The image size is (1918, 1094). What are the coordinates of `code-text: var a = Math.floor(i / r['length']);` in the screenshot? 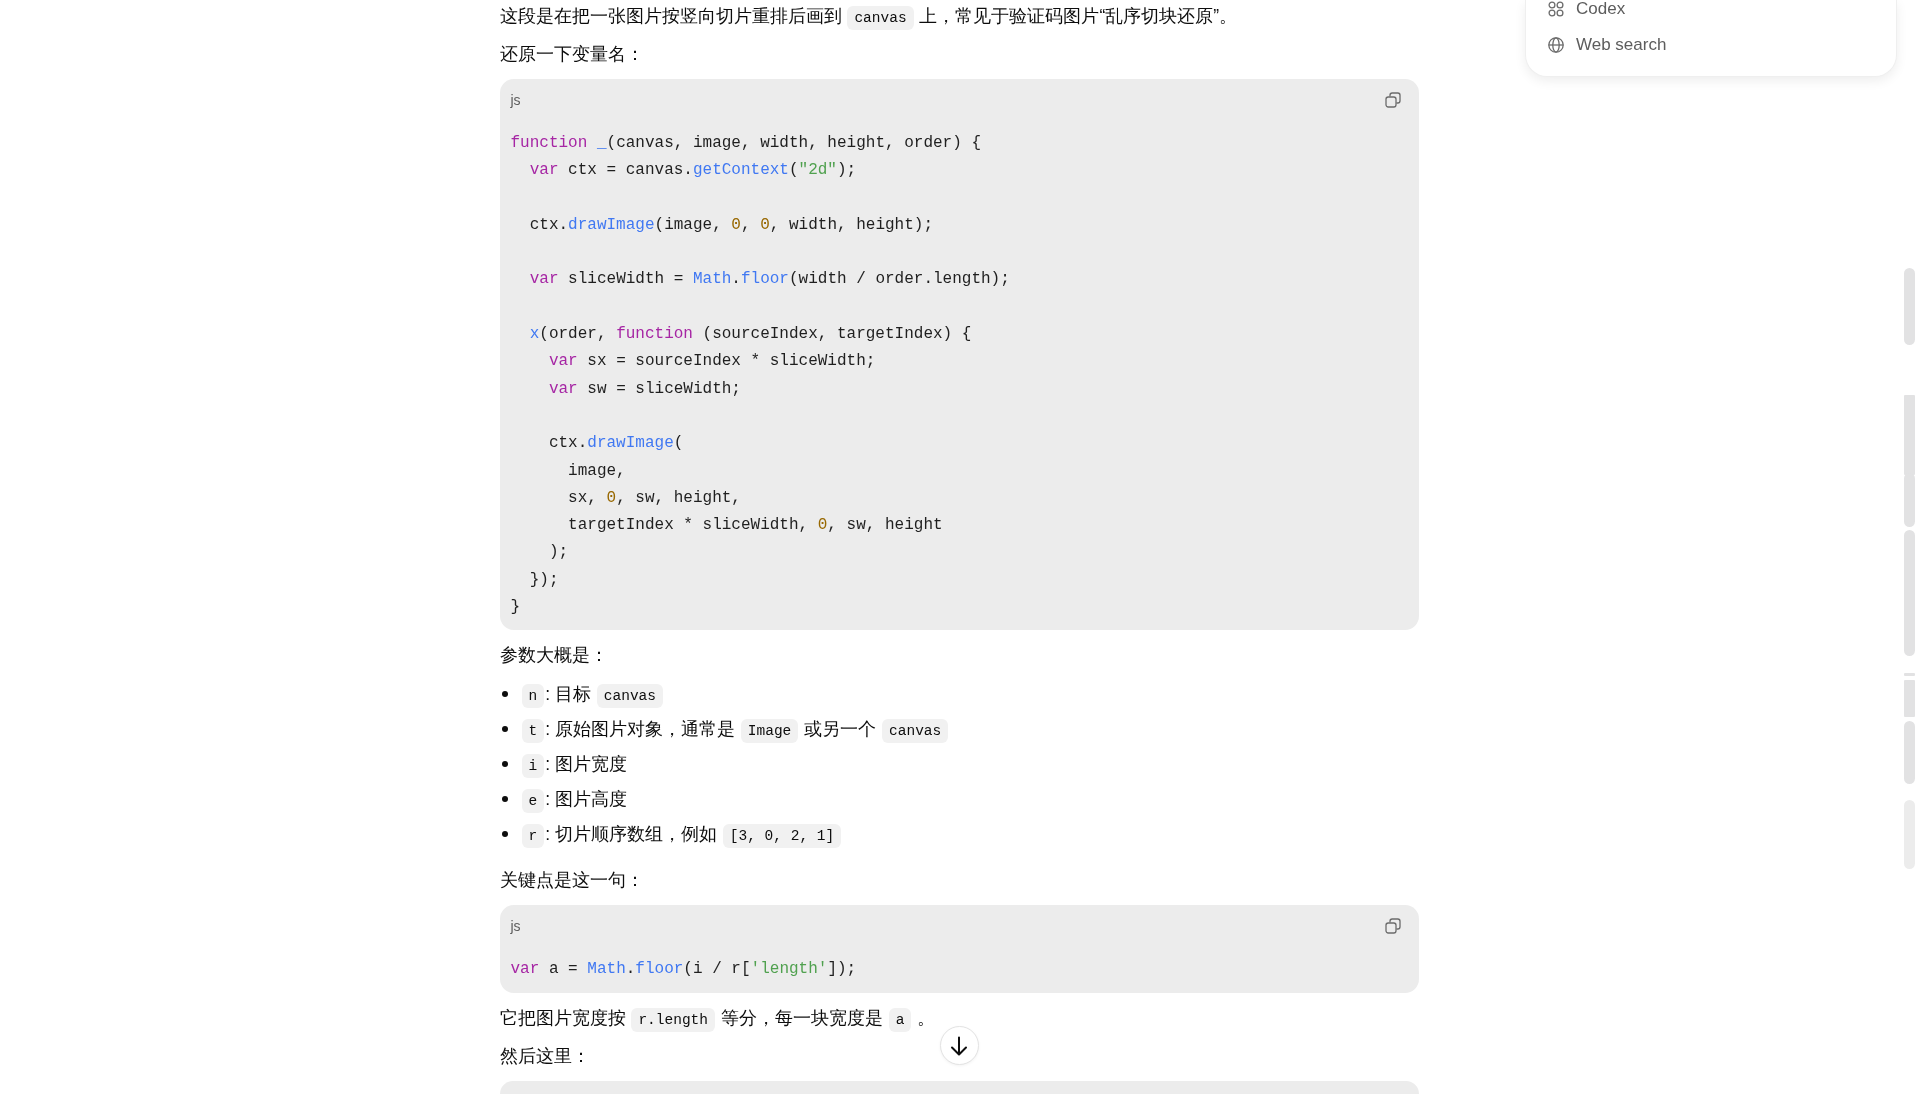 It's located at (683, 970).